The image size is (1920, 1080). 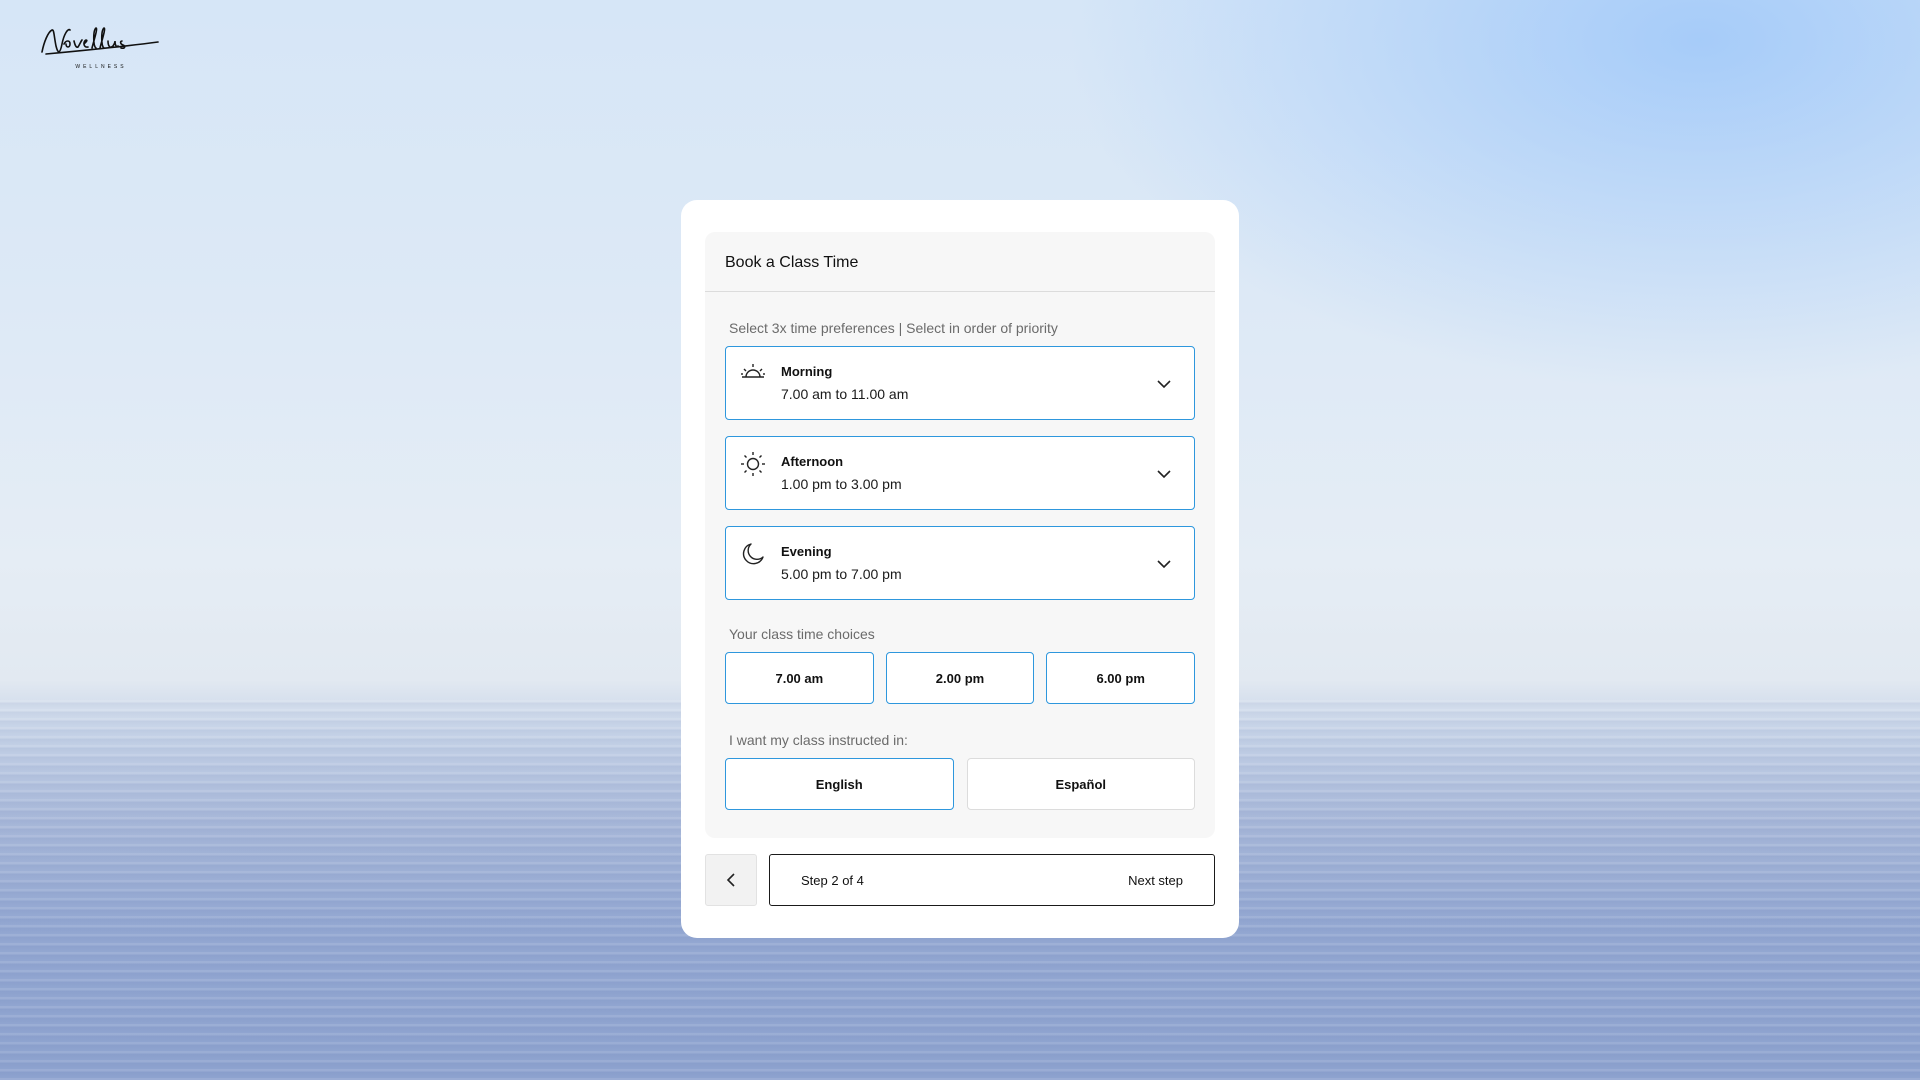 I want to click on time-choice-3: 6.00 pm, so click(x=1121, y=678).